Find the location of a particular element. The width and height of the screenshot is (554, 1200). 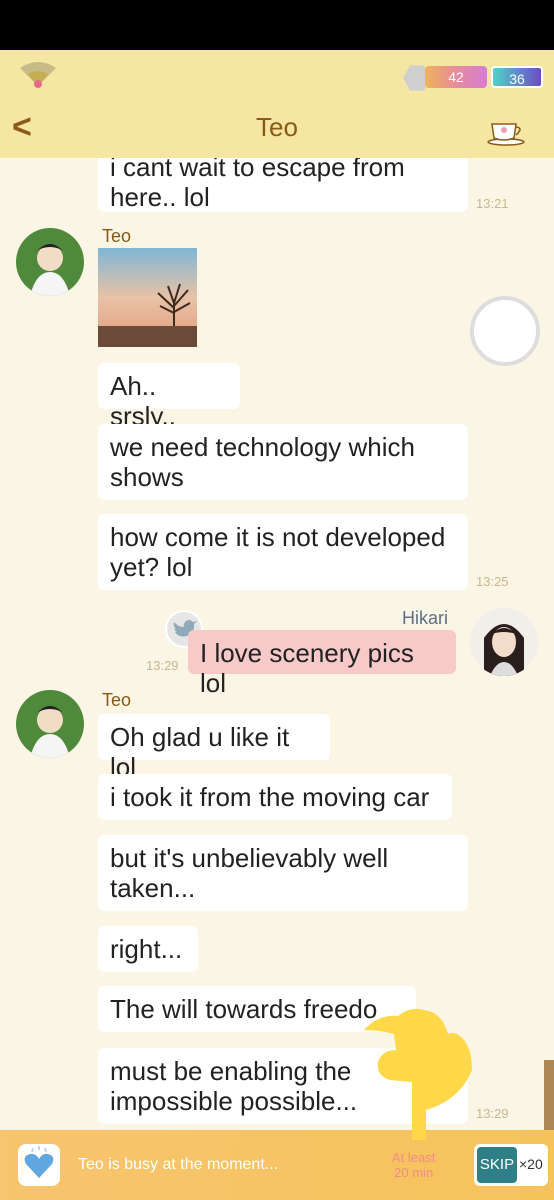

coffee-cup-icon is located at coordinates (506, 132).